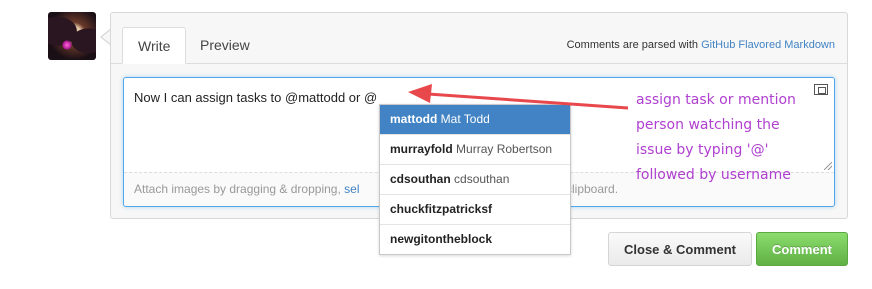 Image resolution: width=872 pixels, height=289 pixels. I want to click on annotation-line: person watching the, so click(708, 125).